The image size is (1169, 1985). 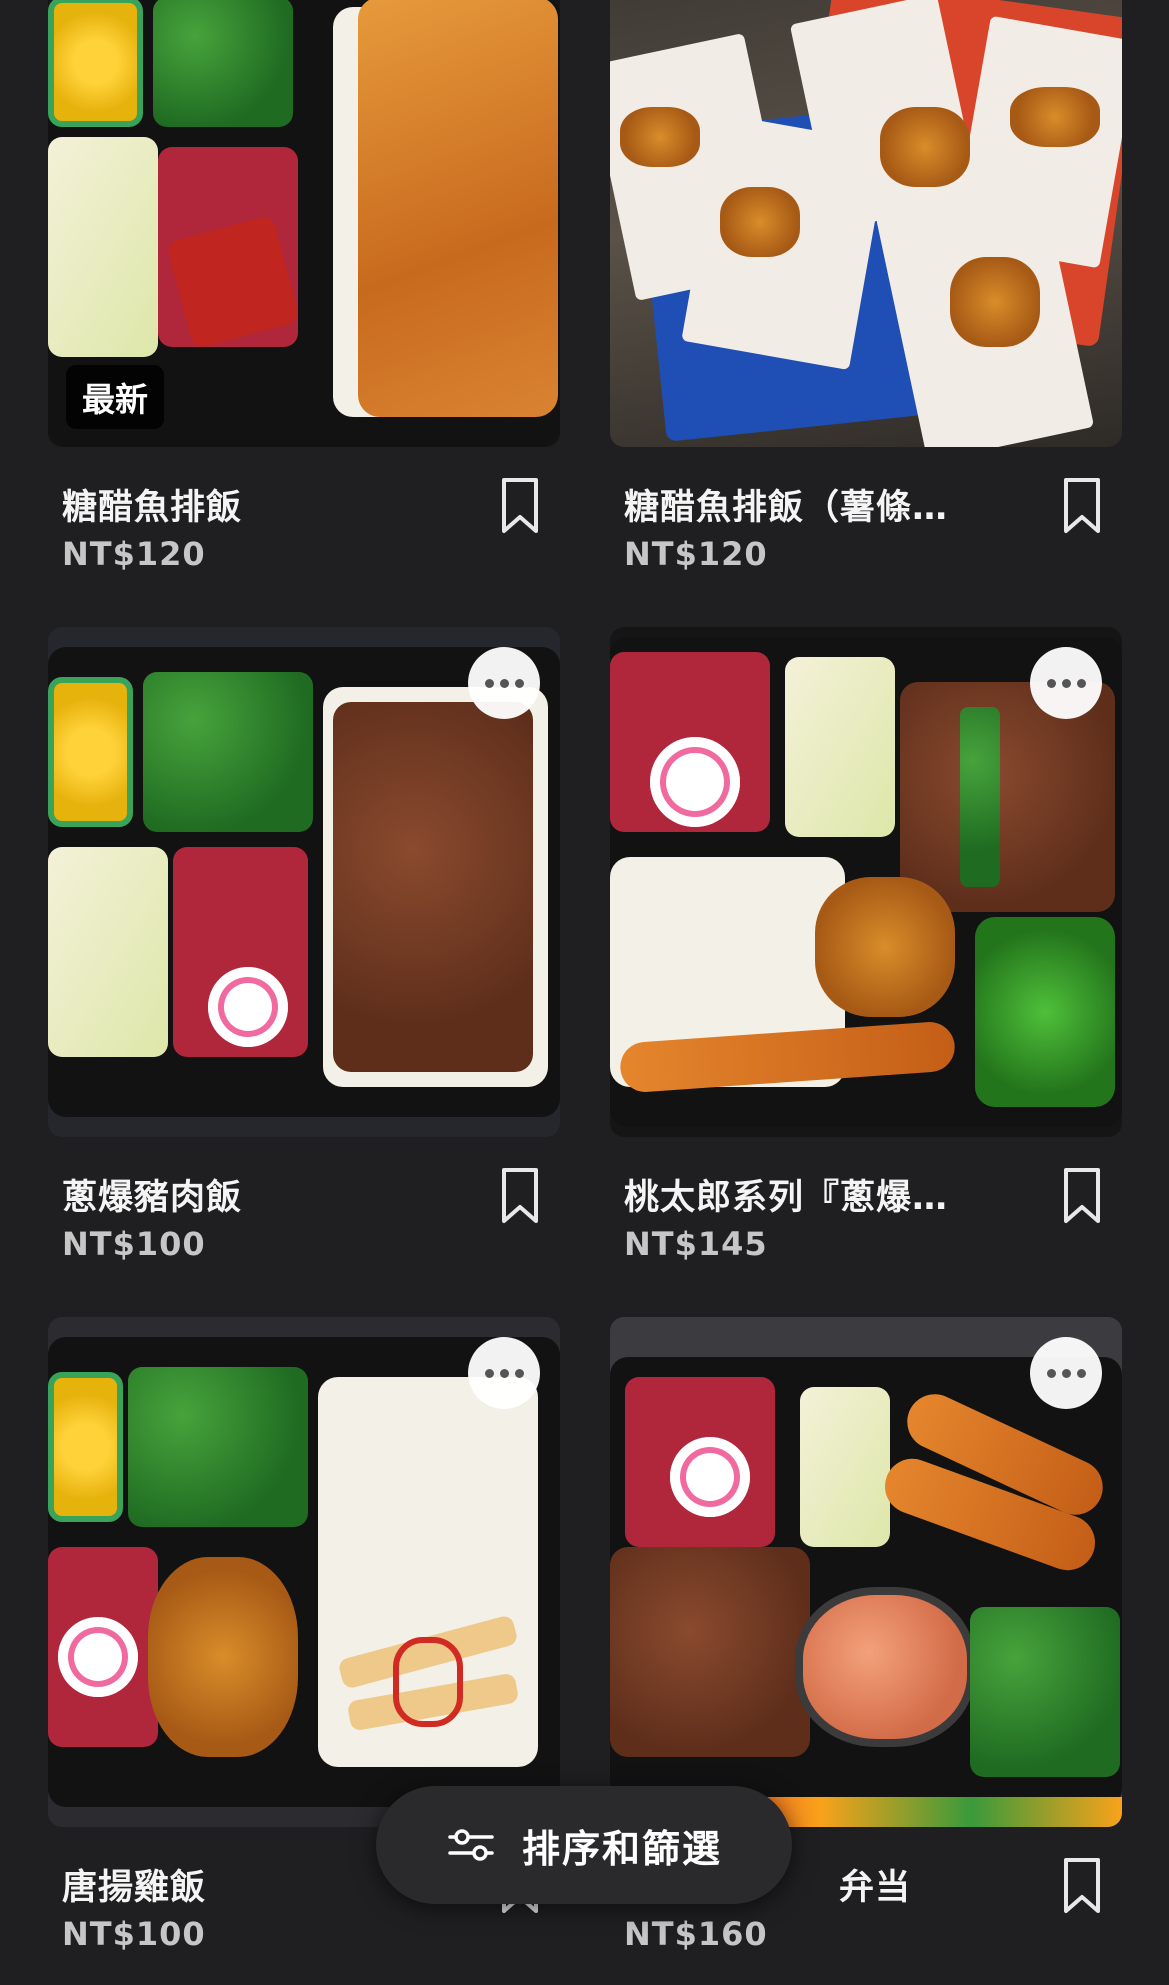 What do you see at coordinates (115, 397) in the screenshot?
I see `new-badge: 最新` at bounding box center [115, 397].